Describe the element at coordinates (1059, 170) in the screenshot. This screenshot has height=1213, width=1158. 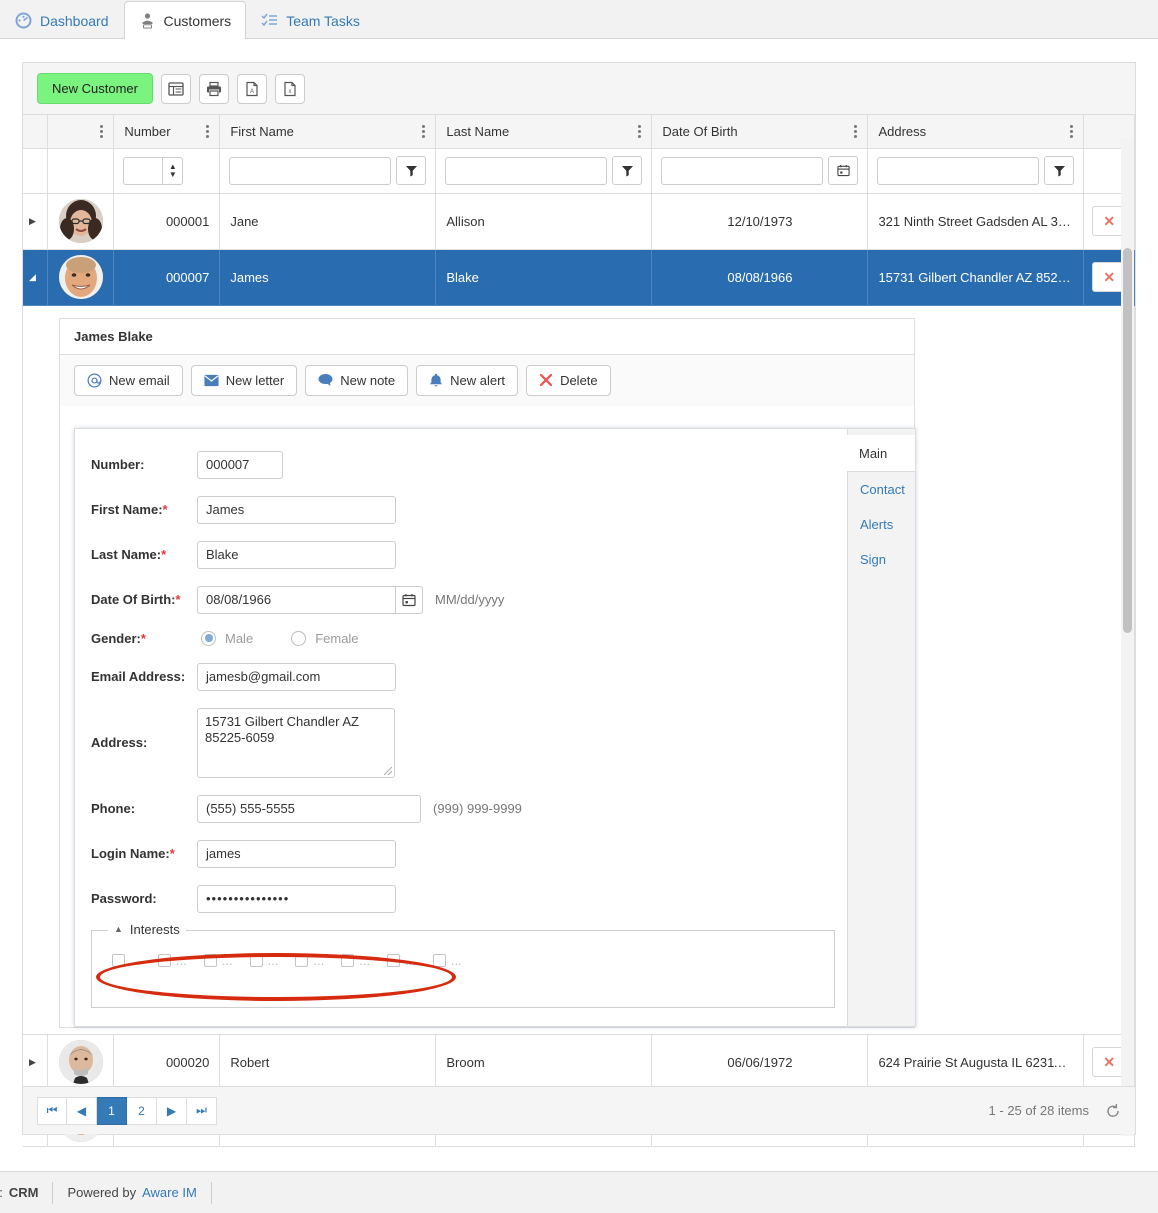
I see `address-filter-icon` at that location.